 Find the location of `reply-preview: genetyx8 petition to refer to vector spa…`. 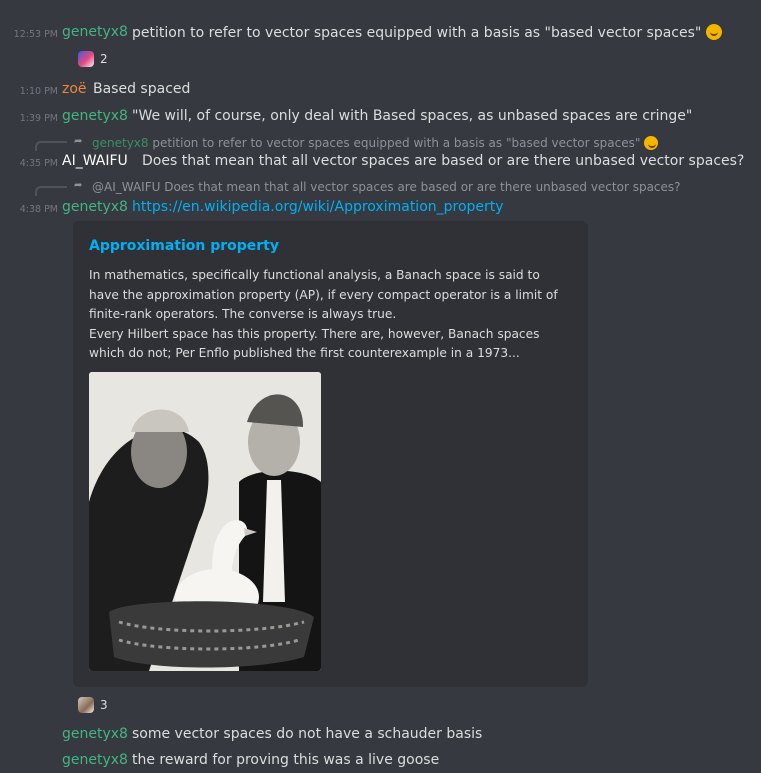

reply-preview: genetyx8 petition to refer to vector spa… is located at coordinates (375, 143).